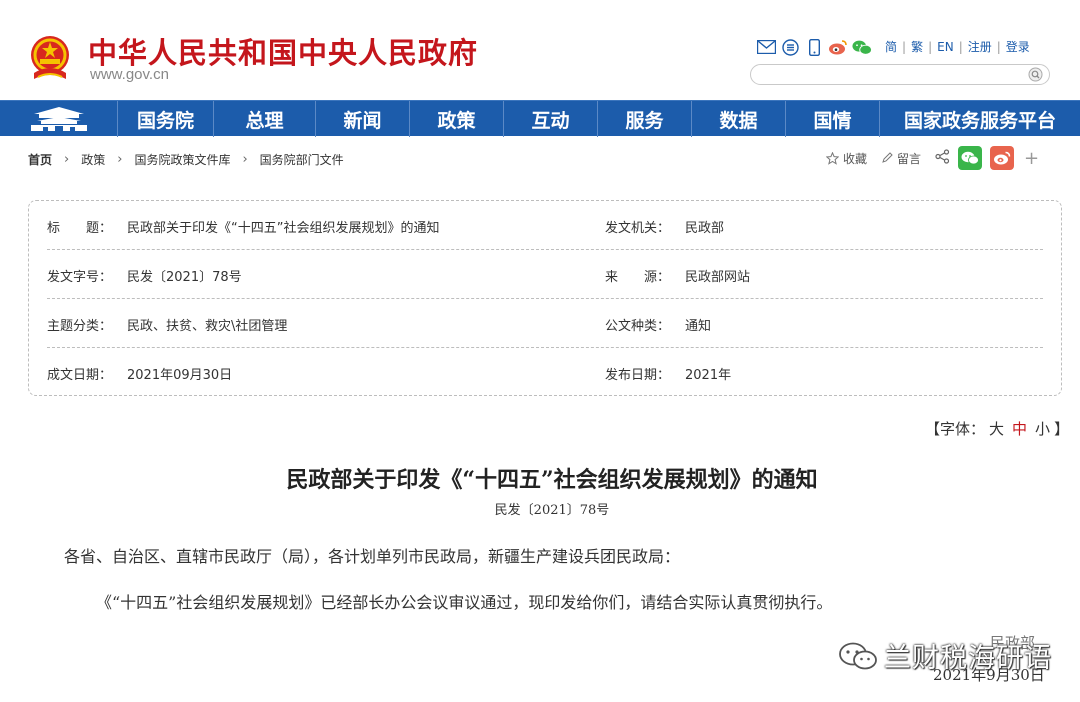 The image size is (1080, 702). I want to click on signature-date: 2021年9月30日, so click(989, 675).